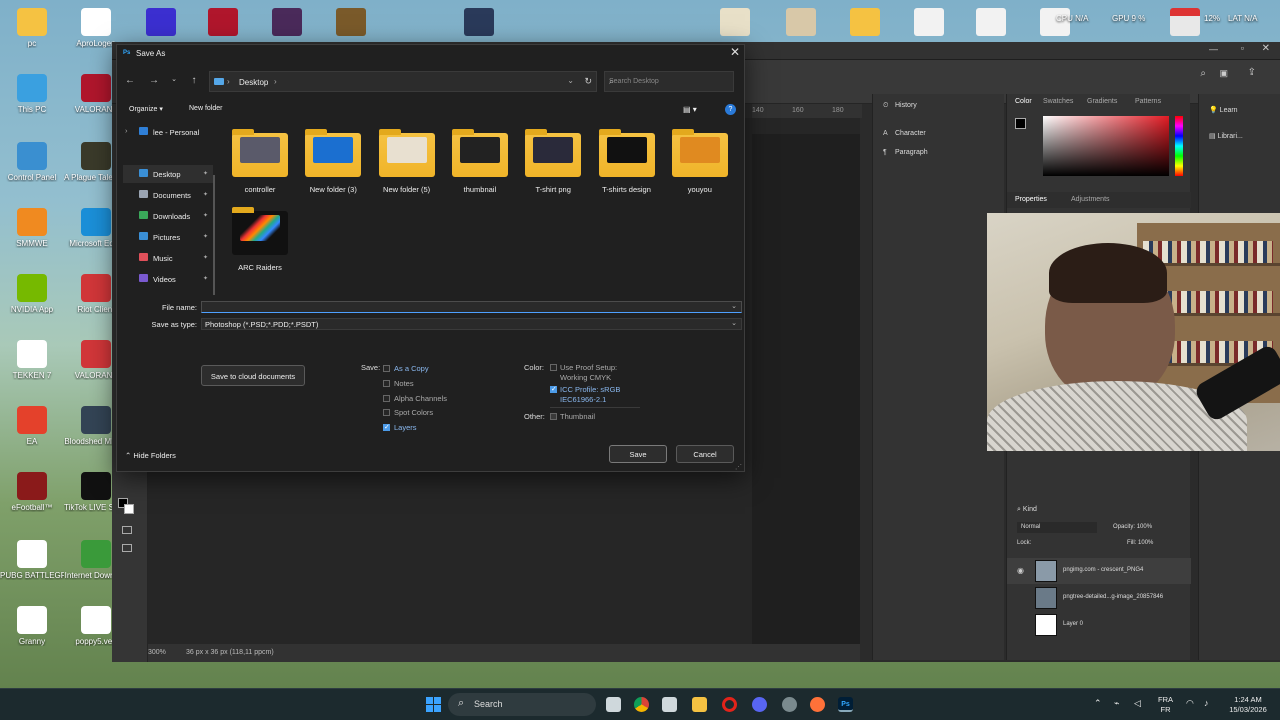 Image resolution: width=1280 pixels, height=720 pixels. Describe the element at coordinates (1057, 527) in the screenshot. I see `blend-mode-select: Normal` at that location.